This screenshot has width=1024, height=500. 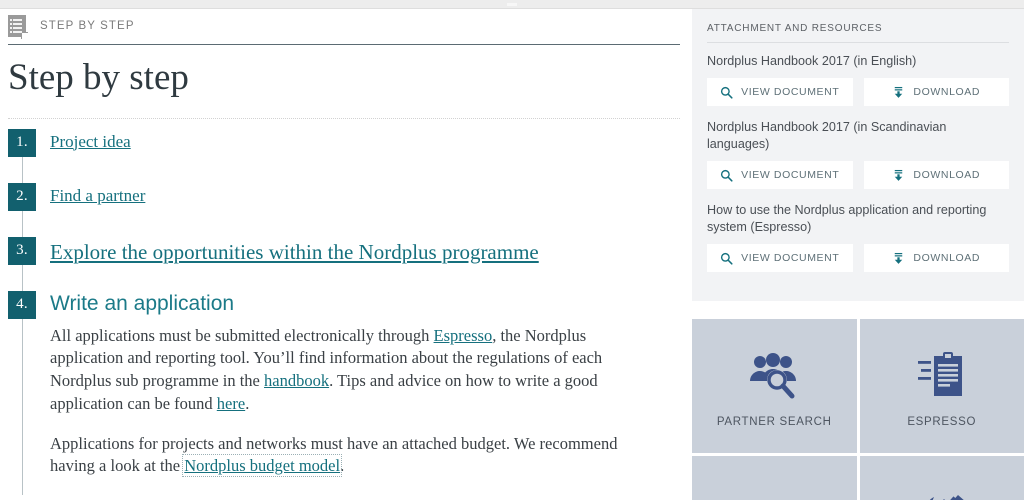 I want to click on document-icon, so click(x=18, y=26).